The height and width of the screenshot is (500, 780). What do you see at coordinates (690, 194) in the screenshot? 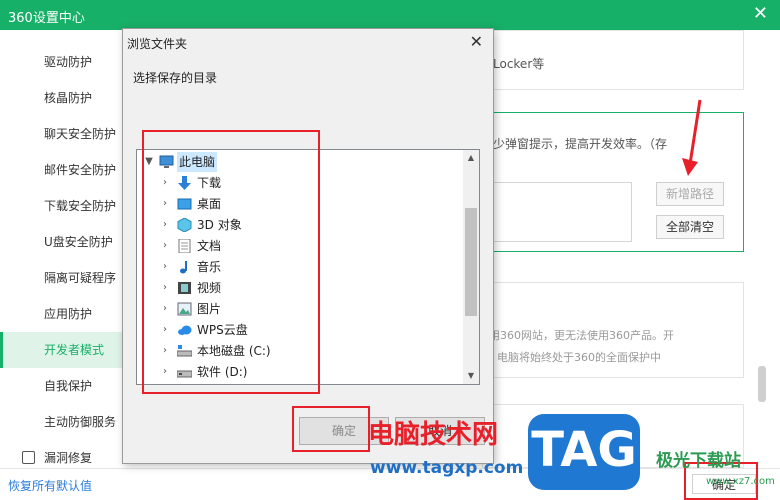
I see `add-path-button: 新增路径` at bounding box center [690, 194].